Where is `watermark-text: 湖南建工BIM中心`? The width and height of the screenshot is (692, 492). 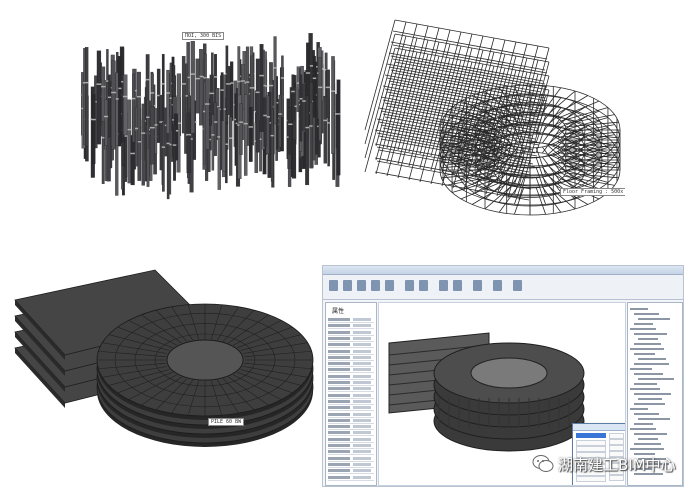 watermark-text: 湖南建工BIM中心 is located at coordinates (617, 464).